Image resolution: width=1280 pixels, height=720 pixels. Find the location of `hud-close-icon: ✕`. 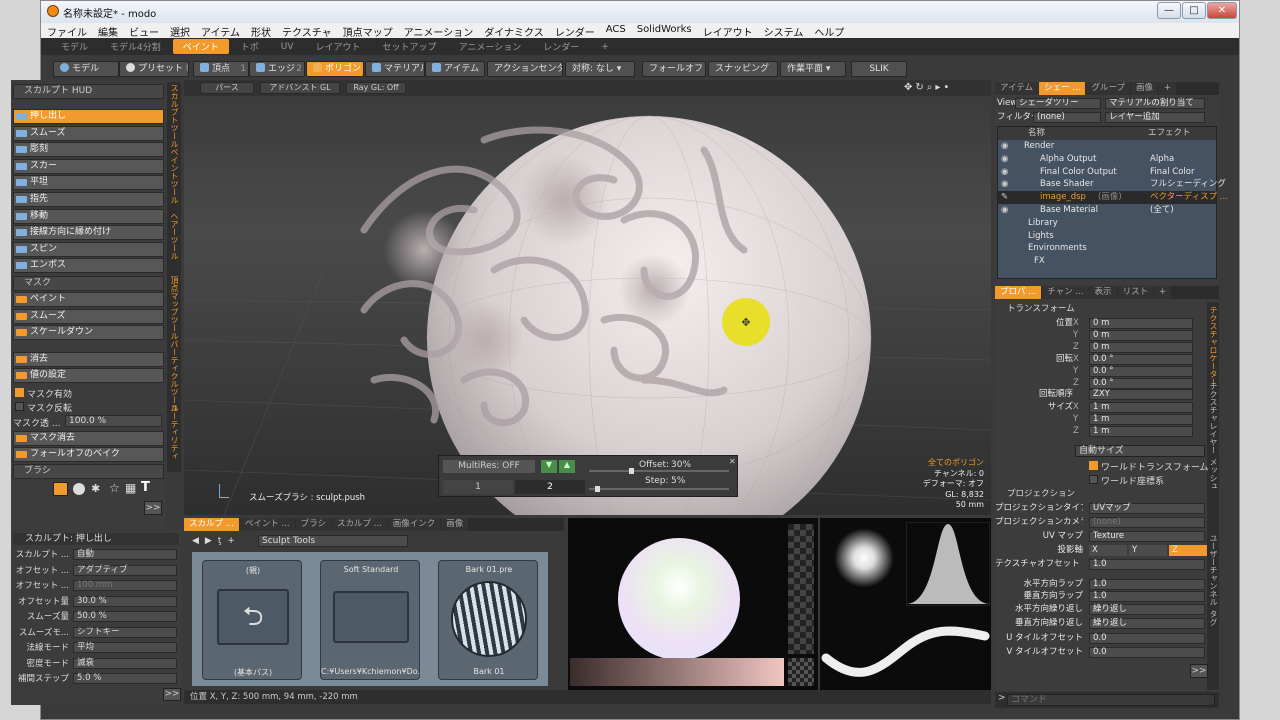

hud-close-icon: ✕ is located at coordinates (732, 461).